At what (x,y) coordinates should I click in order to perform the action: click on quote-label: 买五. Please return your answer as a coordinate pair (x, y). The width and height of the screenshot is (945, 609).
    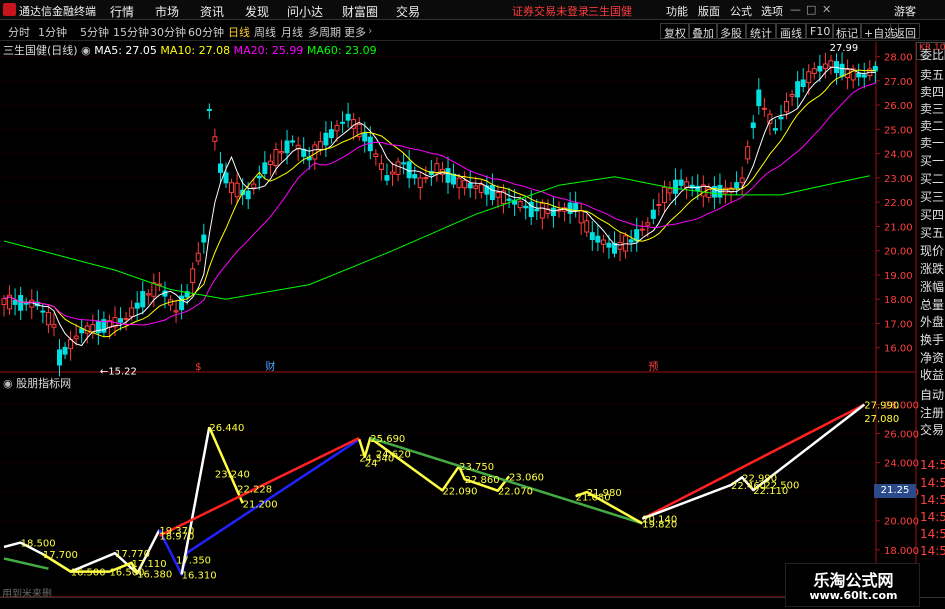
    Looking at the image, I should click on (932, 233).